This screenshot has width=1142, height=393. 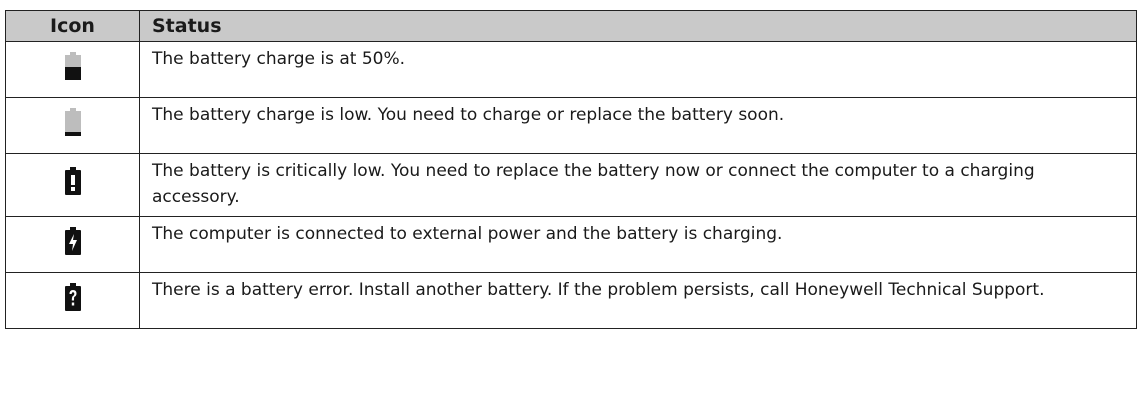 What do you see at coordinates (638, 26) in the screenshot?
I see `header-status: Status` at bounding box center [638, 26].